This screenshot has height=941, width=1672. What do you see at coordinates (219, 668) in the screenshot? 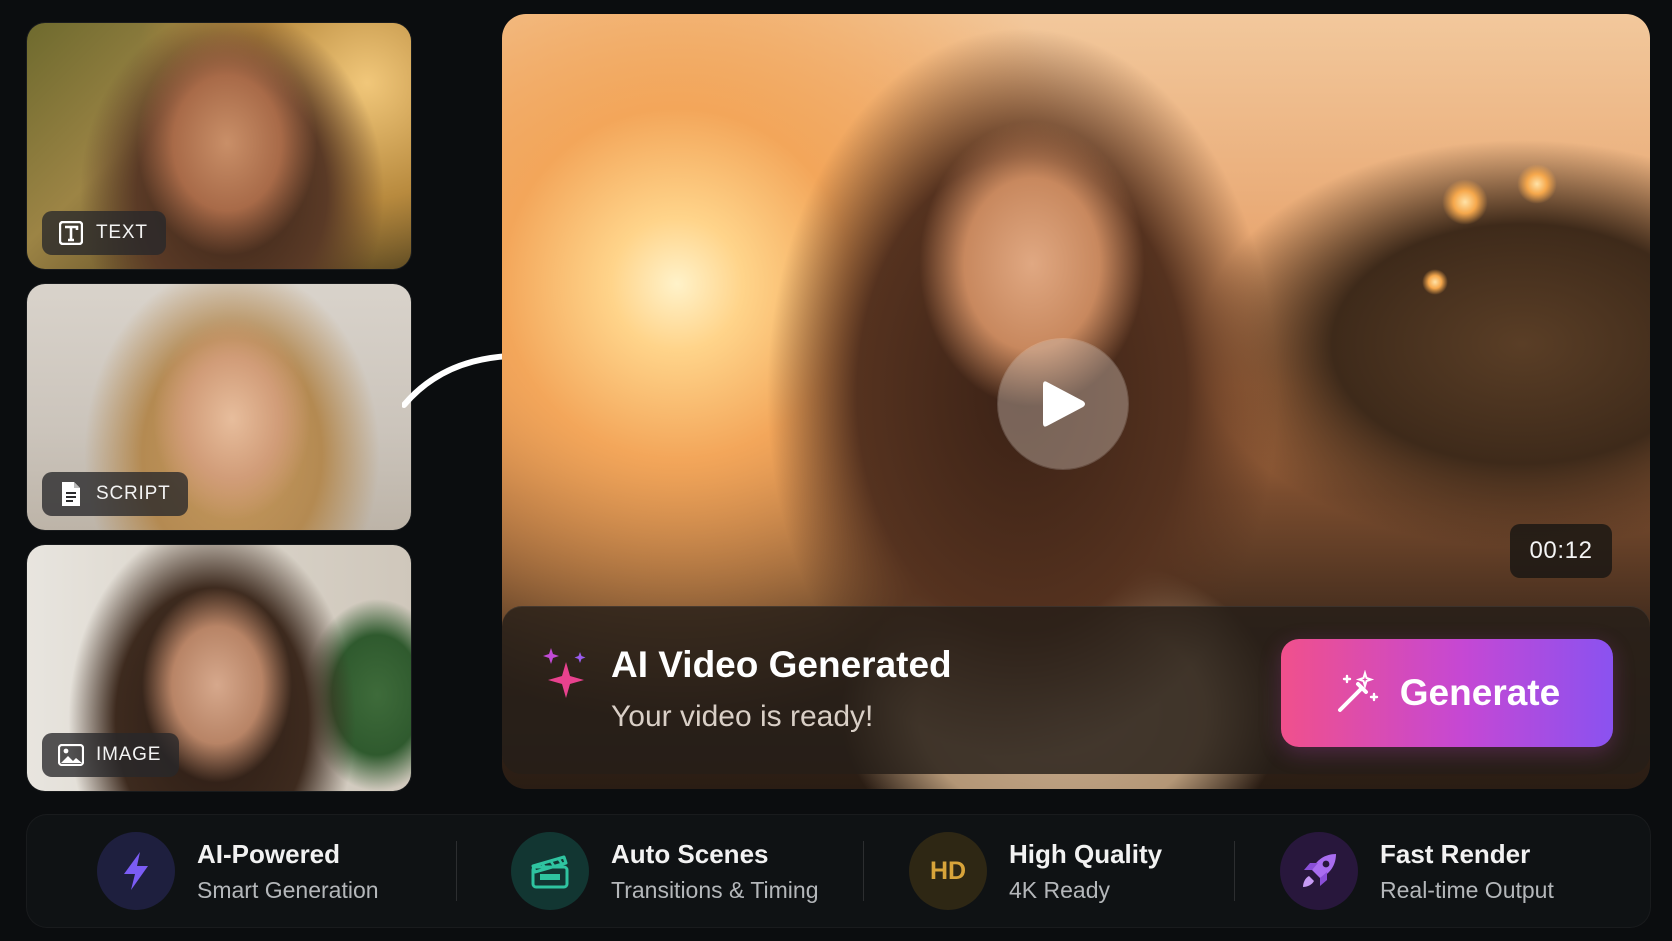
I see `thumbnail-image: IMAGE` at bounding box center [219, 668].